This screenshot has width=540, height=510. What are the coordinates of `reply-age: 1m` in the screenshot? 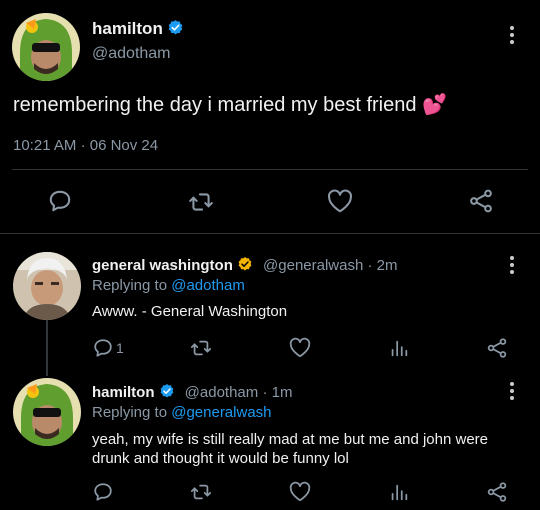 It's located at (282, 392).